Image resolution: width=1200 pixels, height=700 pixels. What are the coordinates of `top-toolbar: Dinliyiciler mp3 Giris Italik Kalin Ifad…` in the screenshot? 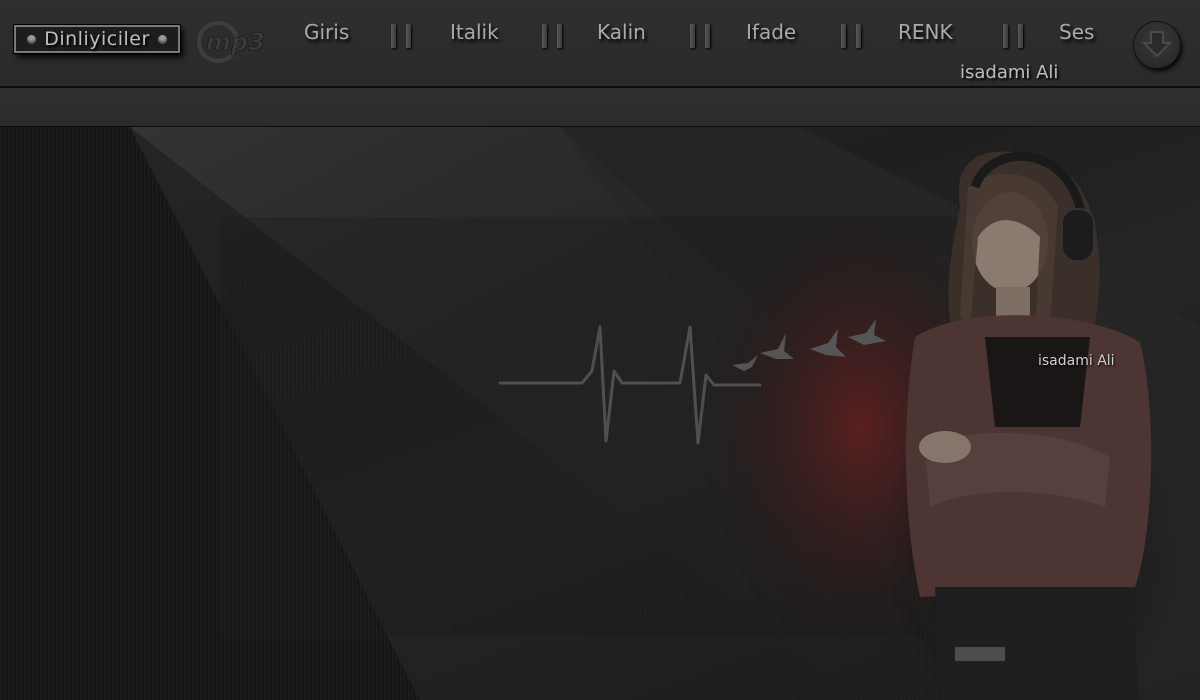 It's located at (600, 44).